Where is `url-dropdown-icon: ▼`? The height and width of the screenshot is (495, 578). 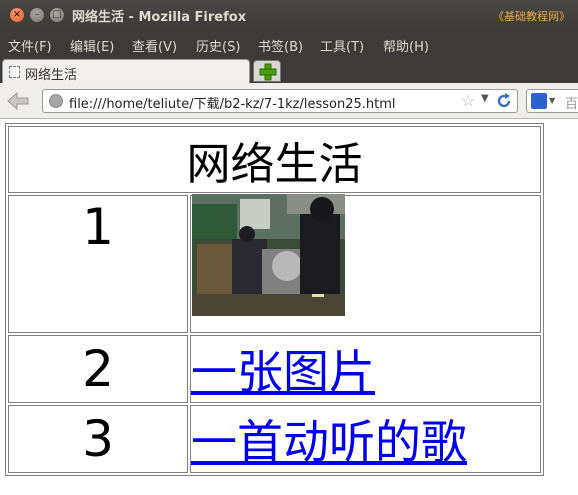
url-dropdown-icon: ▼ is located at coordinates (485, 98).